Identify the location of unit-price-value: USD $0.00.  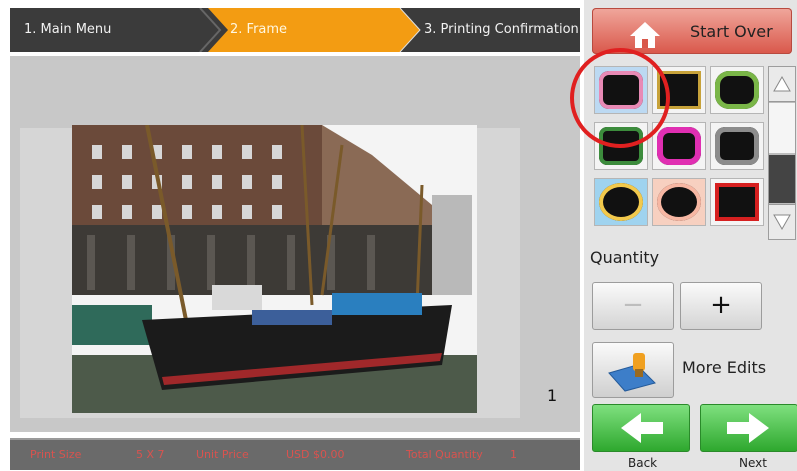
(315, 454).